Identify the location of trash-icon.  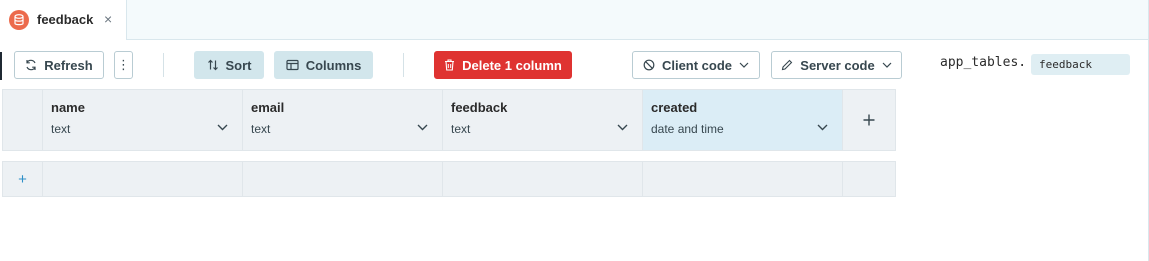
(450, 65).